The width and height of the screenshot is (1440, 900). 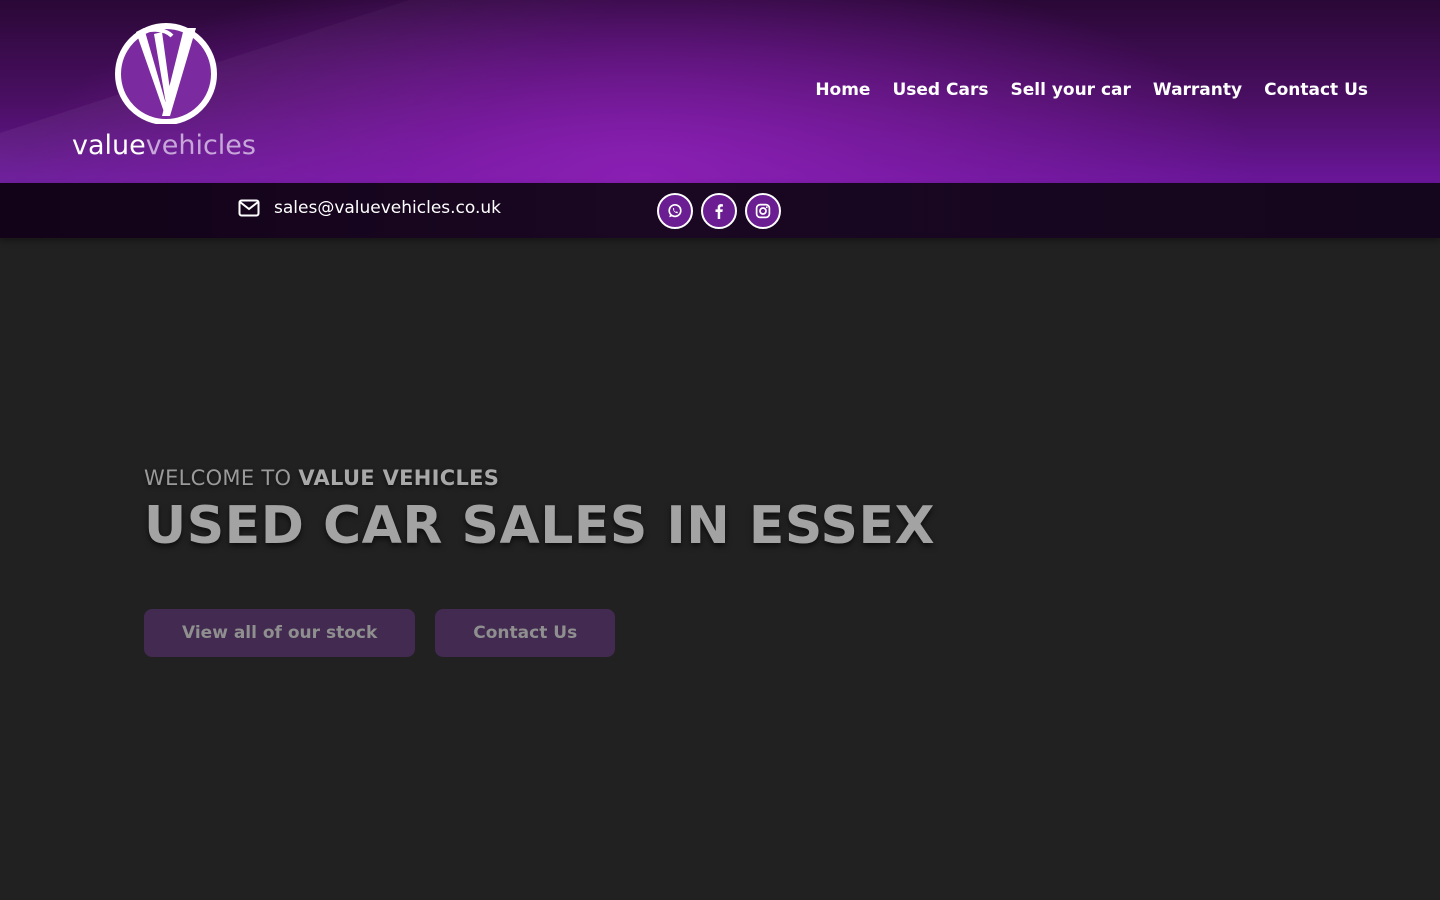 What do you see at coordinates (399, 478) in the screenshot?
I see `welcome-brand: VALUE VEHICLES` at bounding box center [399, 478].